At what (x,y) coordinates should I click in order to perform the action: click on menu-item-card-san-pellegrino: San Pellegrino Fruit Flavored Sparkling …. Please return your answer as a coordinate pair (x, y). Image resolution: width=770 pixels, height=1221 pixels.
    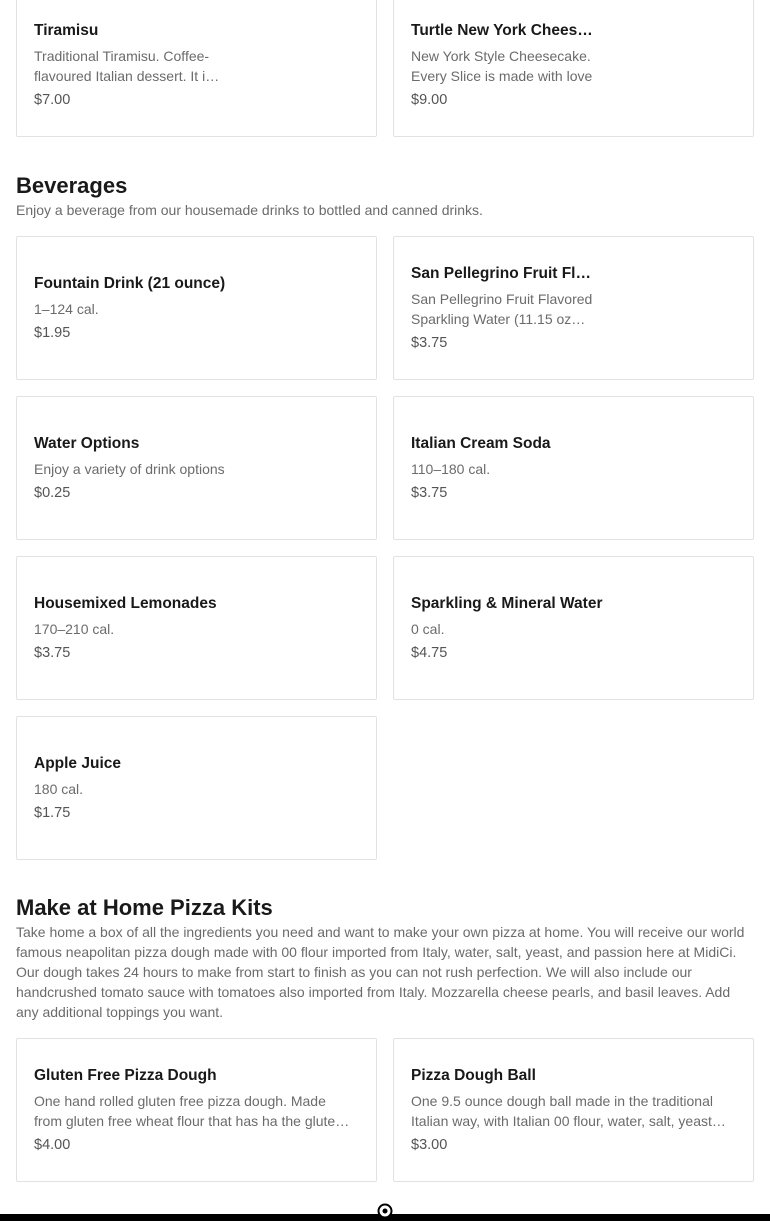
    Looking at the image, I should click on (573, 308).